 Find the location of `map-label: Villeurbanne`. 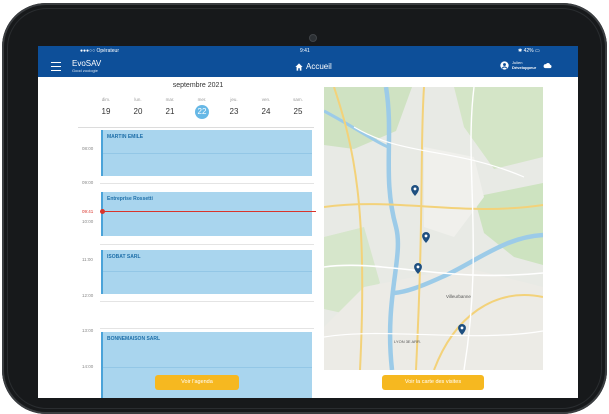

map-label: Villeurbanne is located at coordinates (458, 296).